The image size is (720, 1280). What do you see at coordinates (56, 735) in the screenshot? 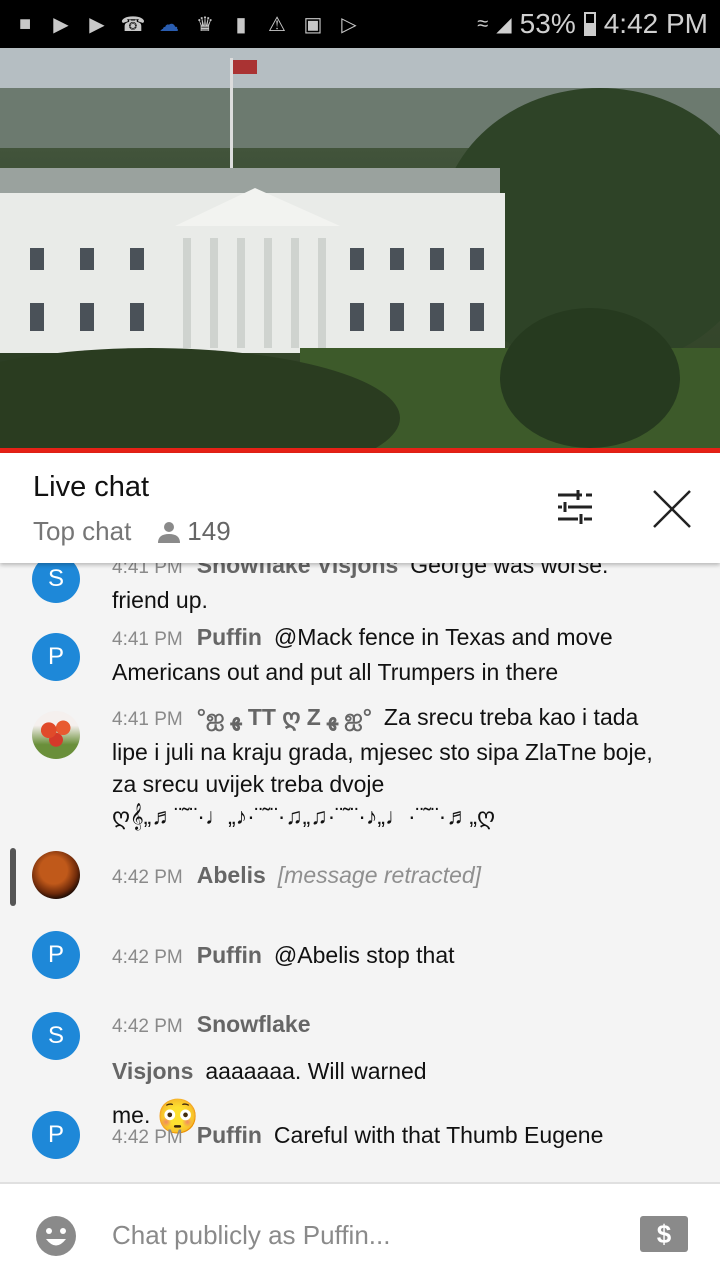
I see `avatar-tulips` at bounding box center [56, 735].